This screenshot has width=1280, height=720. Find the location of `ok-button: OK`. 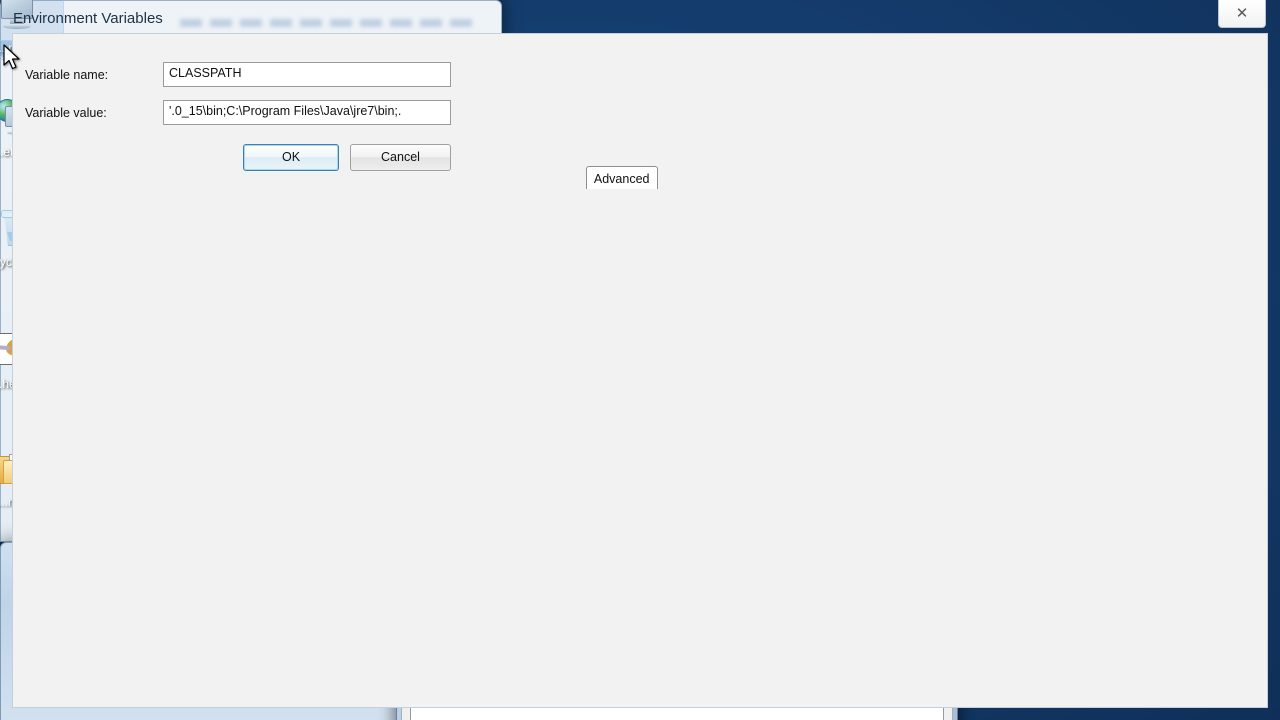

ok-button: OK is located at coordinates (291, 157).